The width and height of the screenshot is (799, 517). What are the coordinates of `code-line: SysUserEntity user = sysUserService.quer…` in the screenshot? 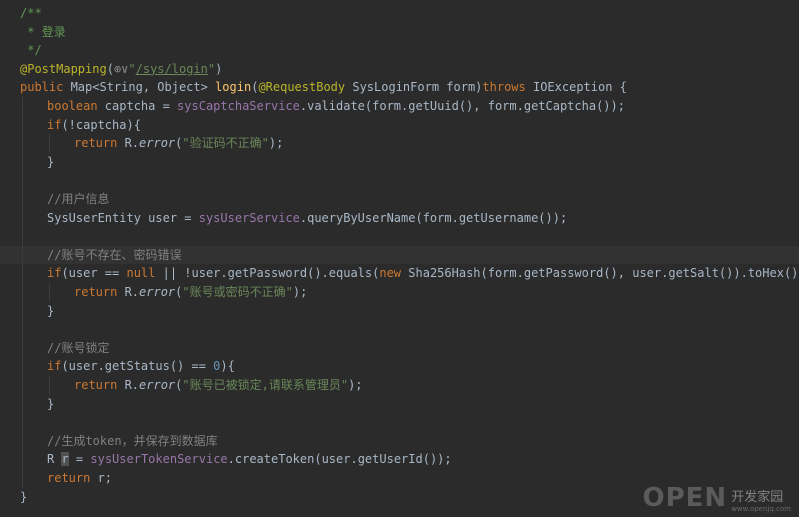 It's located at (399, 218).